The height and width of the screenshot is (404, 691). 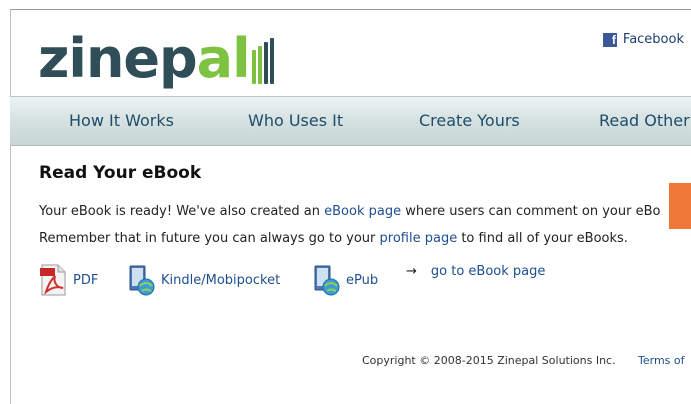 I want to click on logo-text-dark: zinep, so click(x=118, y=58).